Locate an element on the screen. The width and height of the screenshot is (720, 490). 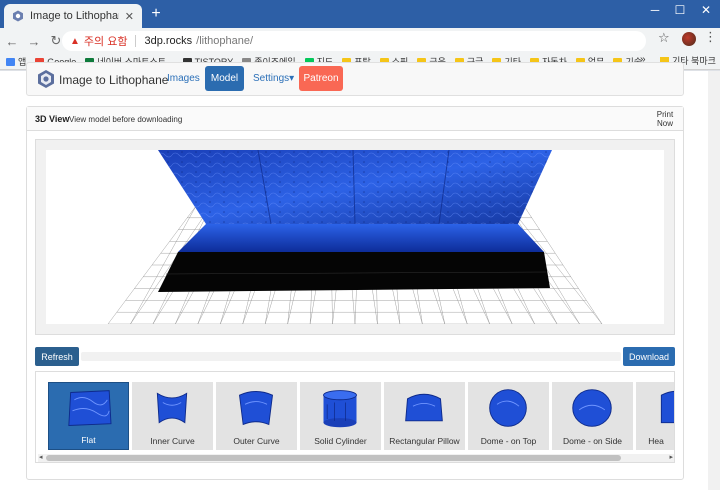
browser-titlebar: Image to Lithophane ✕ + ─ ☐ ✕ is located at coordinates (360, 14).